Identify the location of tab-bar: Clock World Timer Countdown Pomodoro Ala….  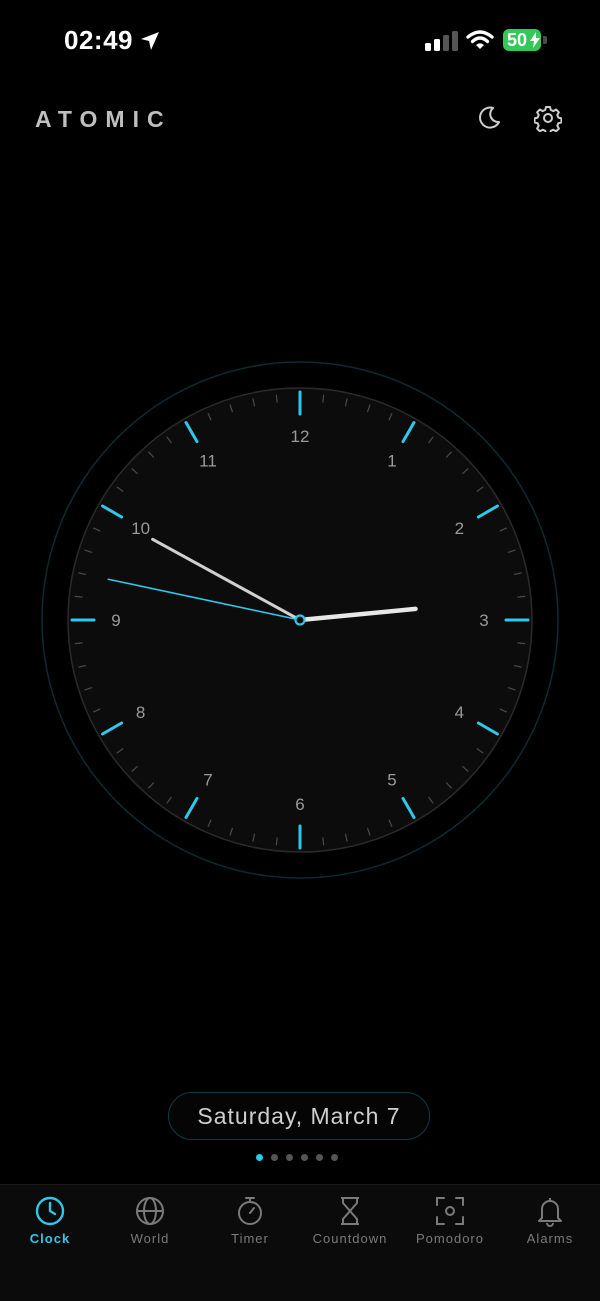
(300, 1242).